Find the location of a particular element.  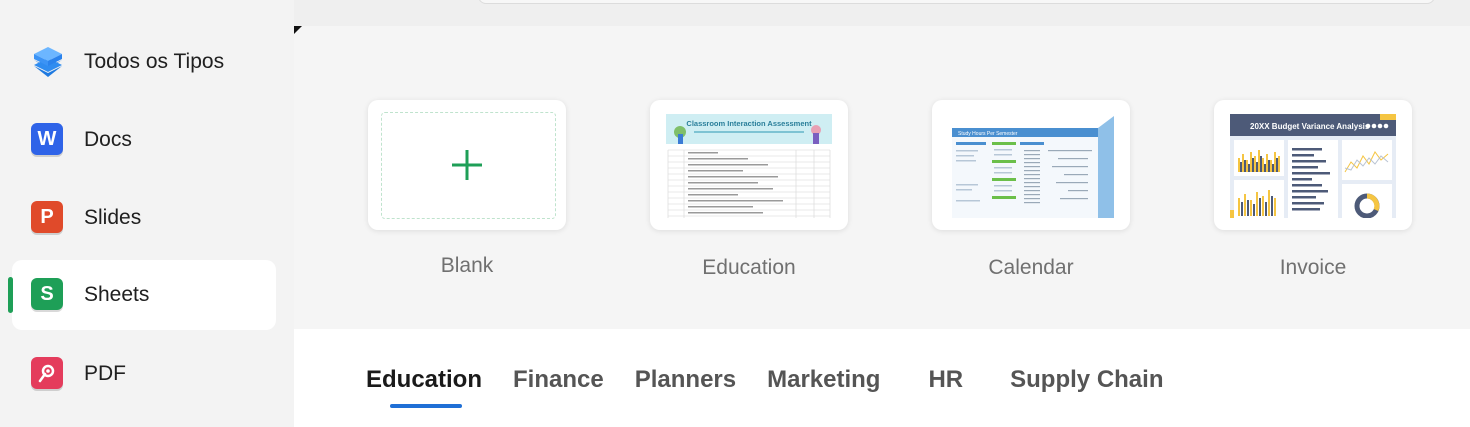

sidebar-item-slides: P Slides is located at coordinates (144, 218).